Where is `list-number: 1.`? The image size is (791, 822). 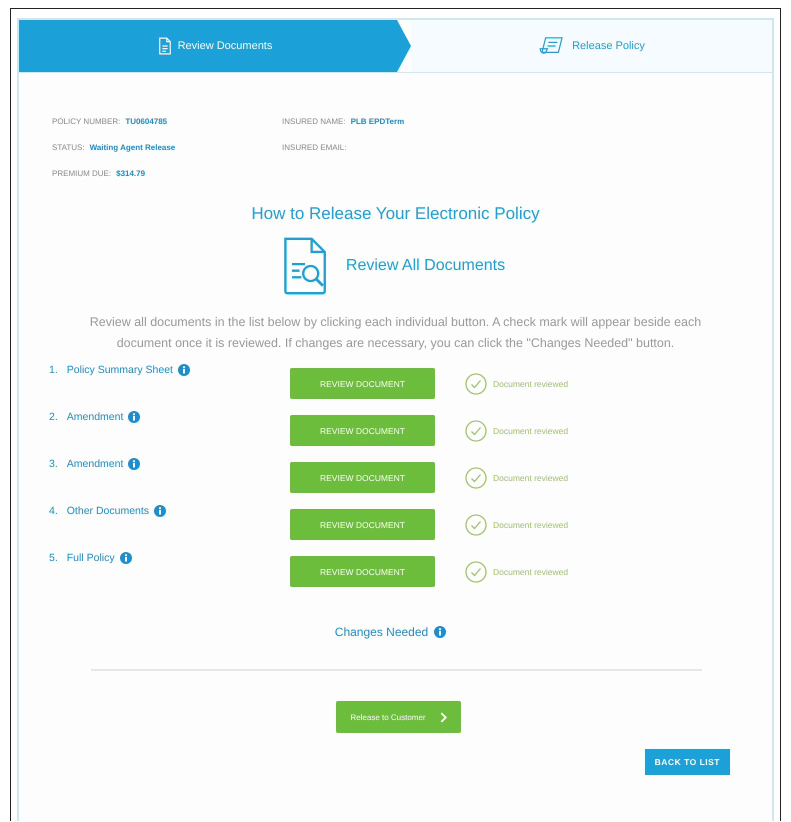
list-number: 1. is located at coordinates (53, 370).